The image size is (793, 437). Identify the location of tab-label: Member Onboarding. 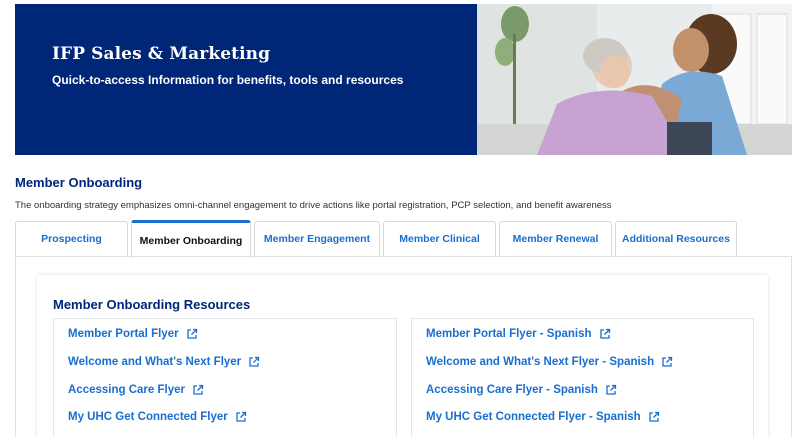
(191, 240).